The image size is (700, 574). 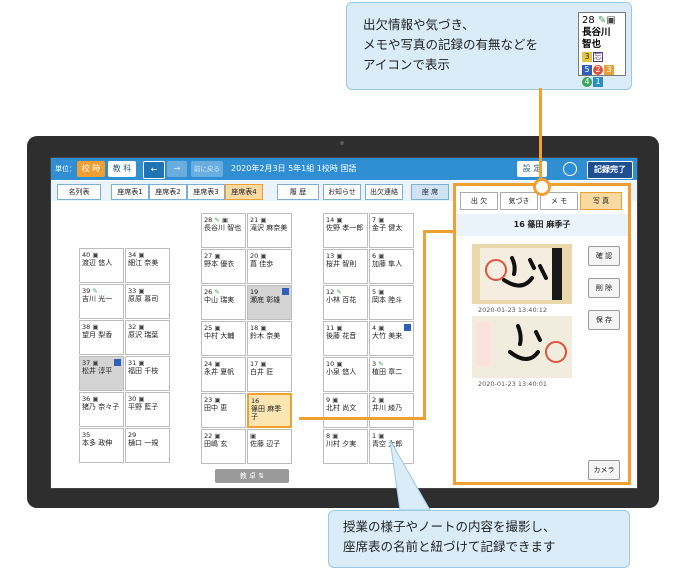 I want to click on notice-button: お知らせ, so click(x=342, y=192).